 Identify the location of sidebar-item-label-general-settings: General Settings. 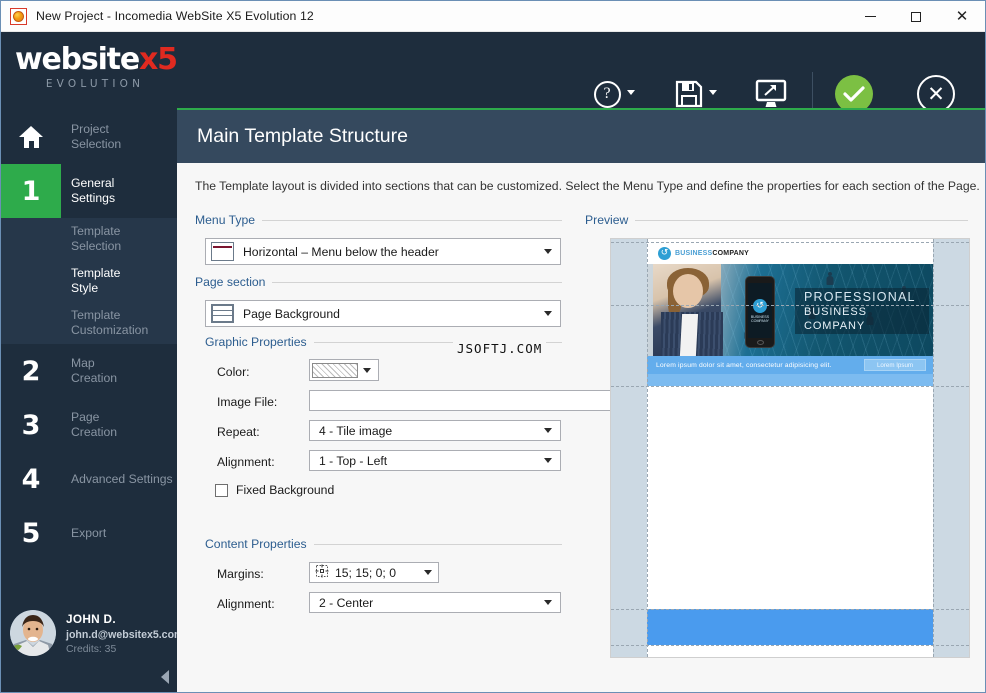
(93, 190).